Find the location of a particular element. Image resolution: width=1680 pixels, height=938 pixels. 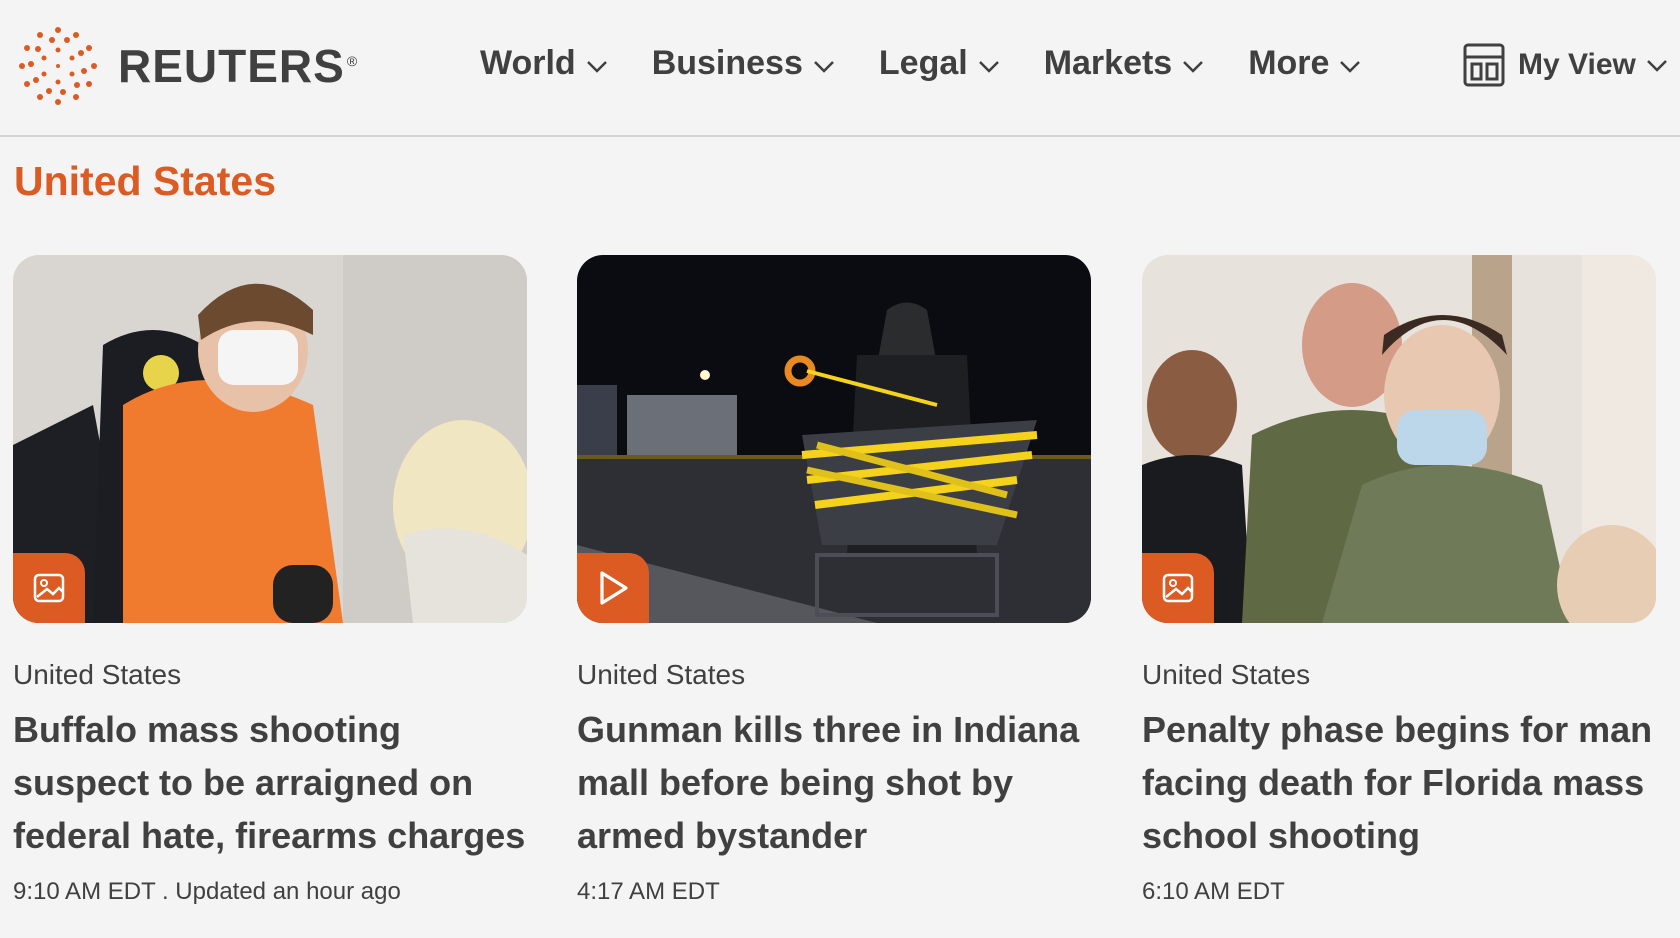

nav-more: More is located at coordinates (1304, 63).